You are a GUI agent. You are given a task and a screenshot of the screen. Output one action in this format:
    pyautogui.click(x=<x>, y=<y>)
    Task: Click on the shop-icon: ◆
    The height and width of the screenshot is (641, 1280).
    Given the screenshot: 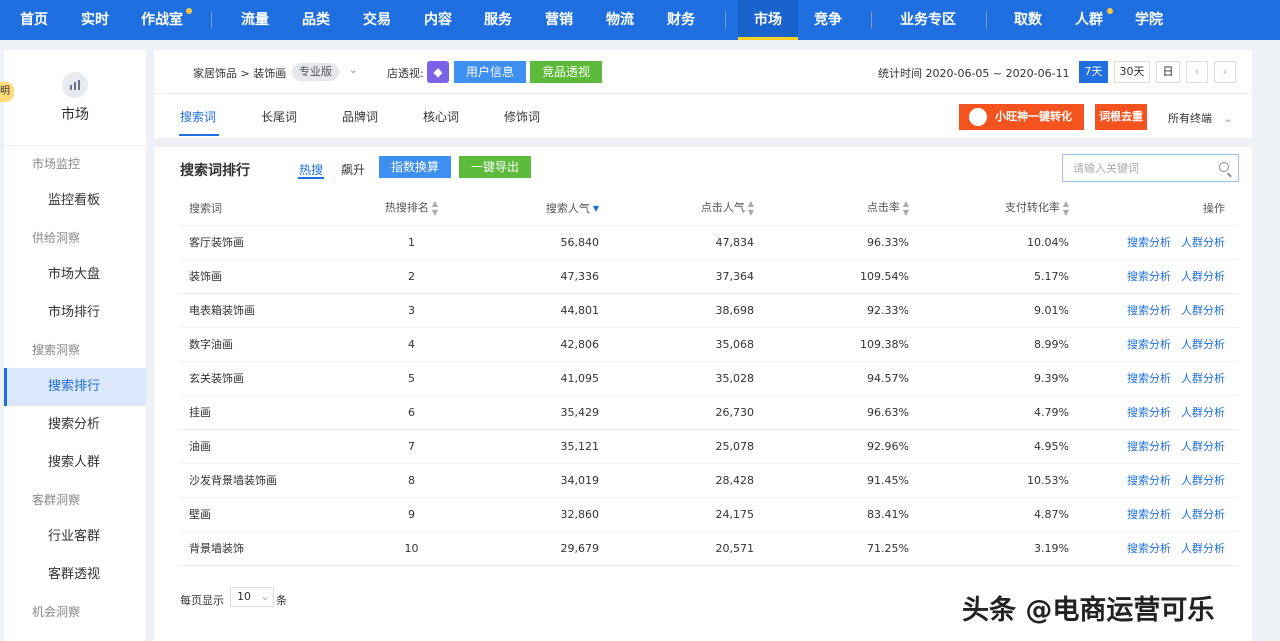 What is the action you would take?
    pyautogui.click(x=438, y=72)
    